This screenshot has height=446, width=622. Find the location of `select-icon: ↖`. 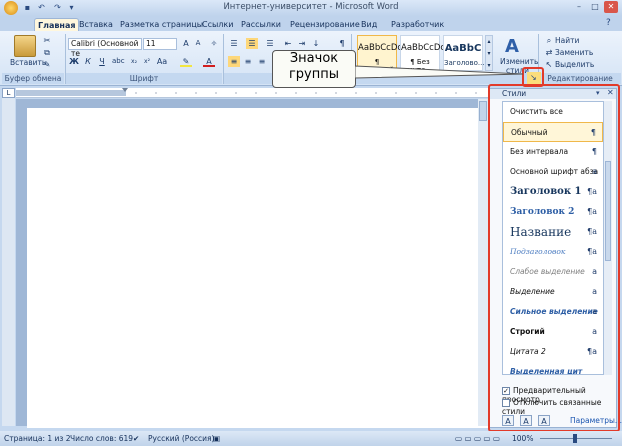

select-icon: ↖ is located at coordinates (549, 64).